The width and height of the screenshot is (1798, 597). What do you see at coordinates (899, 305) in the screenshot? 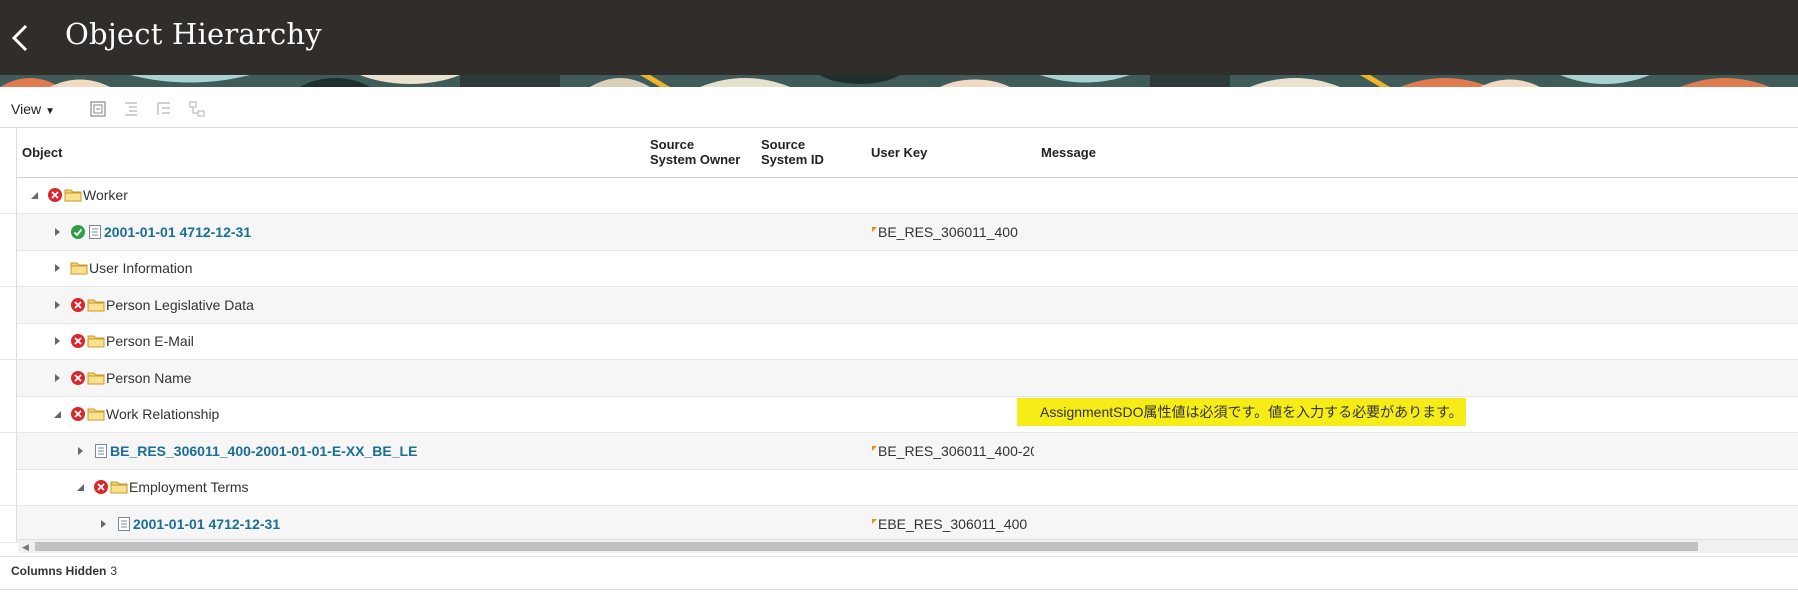
I see `table-row: Person Legislative Data` at bounding box center [899, 305].